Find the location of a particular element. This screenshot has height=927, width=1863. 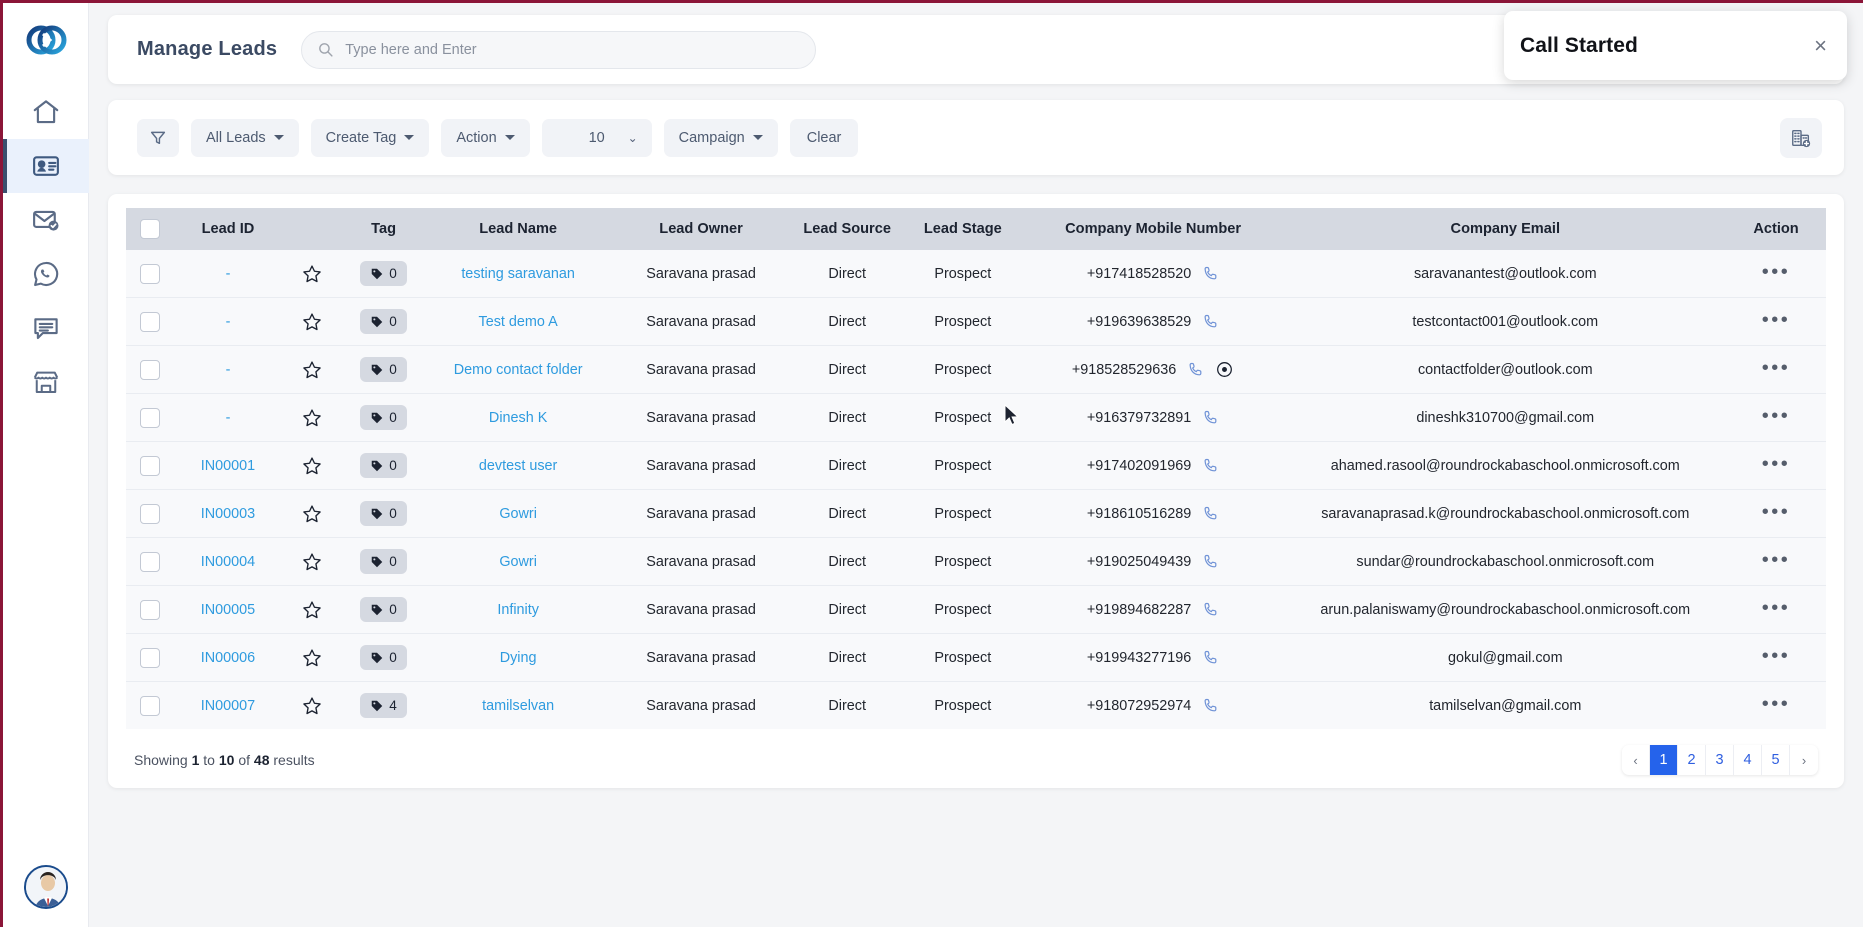

lead-name-link: Demo contact folder is located at coordinates (518, 370).